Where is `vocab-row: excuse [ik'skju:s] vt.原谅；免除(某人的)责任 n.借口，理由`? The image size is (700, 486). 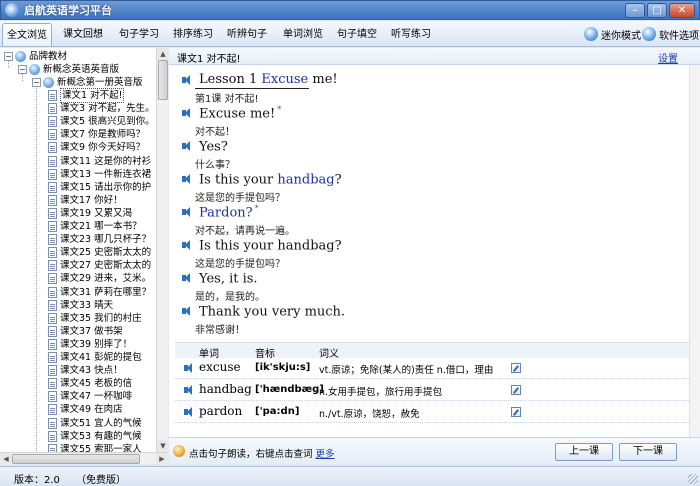 vocab-row: excuse [ik'skju:s] vt.原谅；免除(某人的)责任 n.借口，理由 is located at coordinates (433, 368).